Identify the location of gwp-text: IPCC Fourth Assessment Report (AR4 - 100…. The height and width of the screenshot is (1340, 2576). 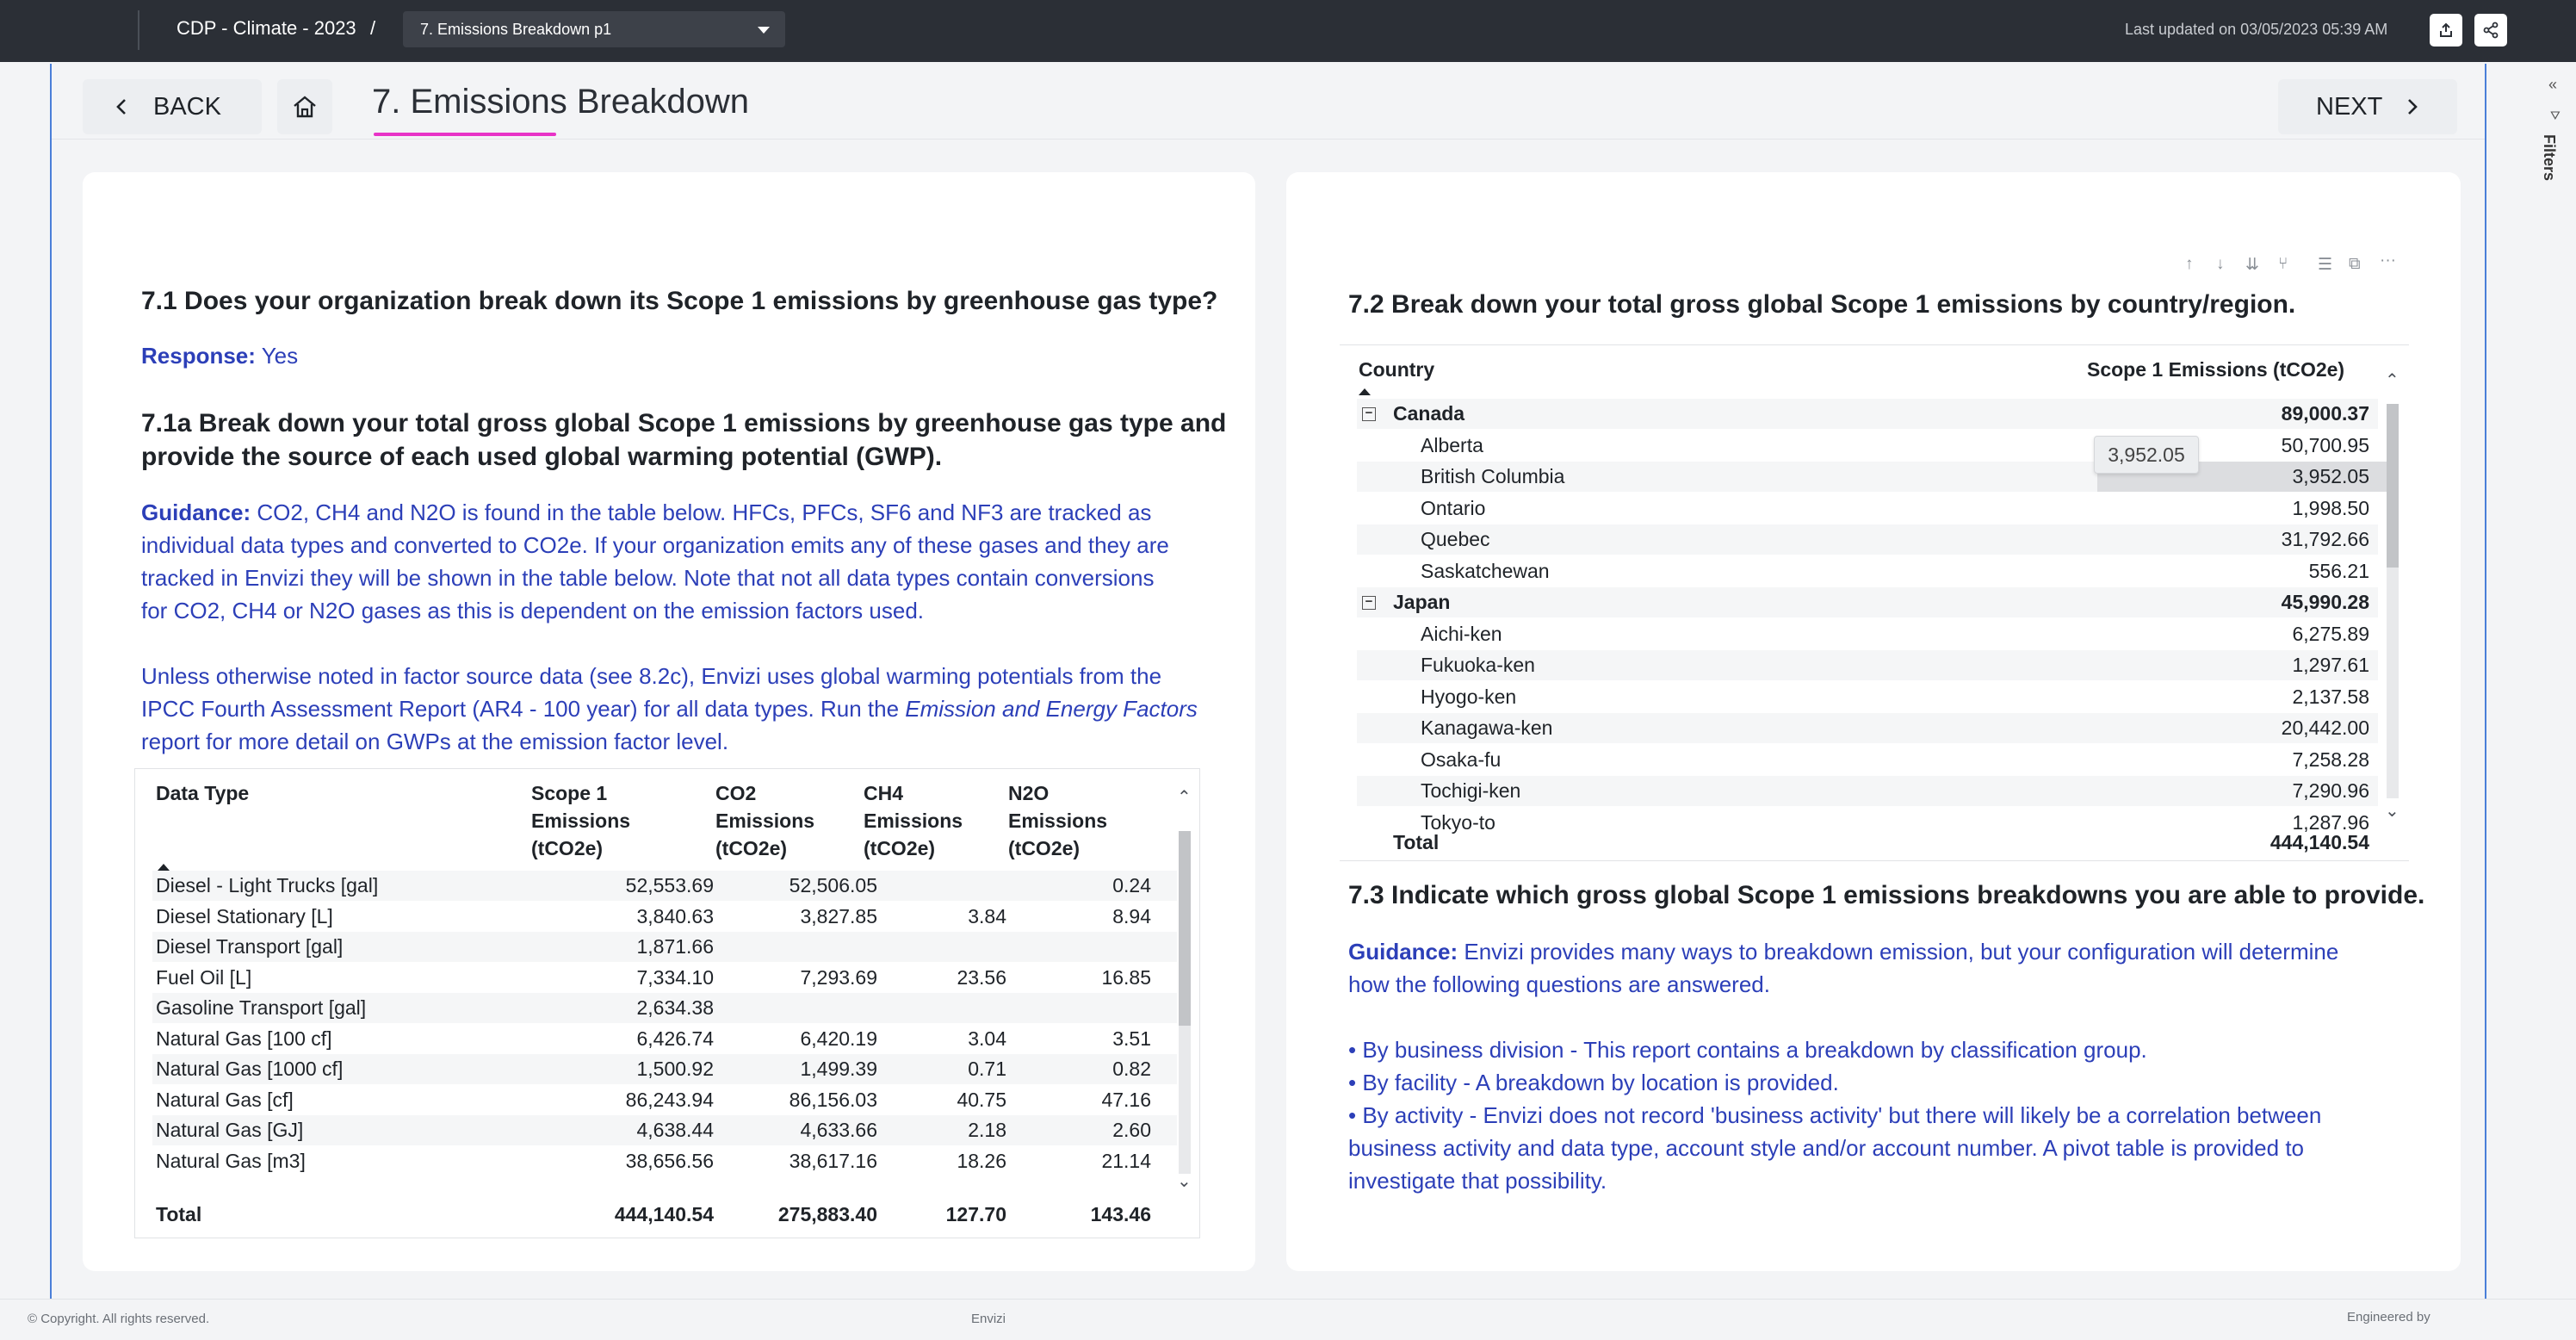
(524, 709).